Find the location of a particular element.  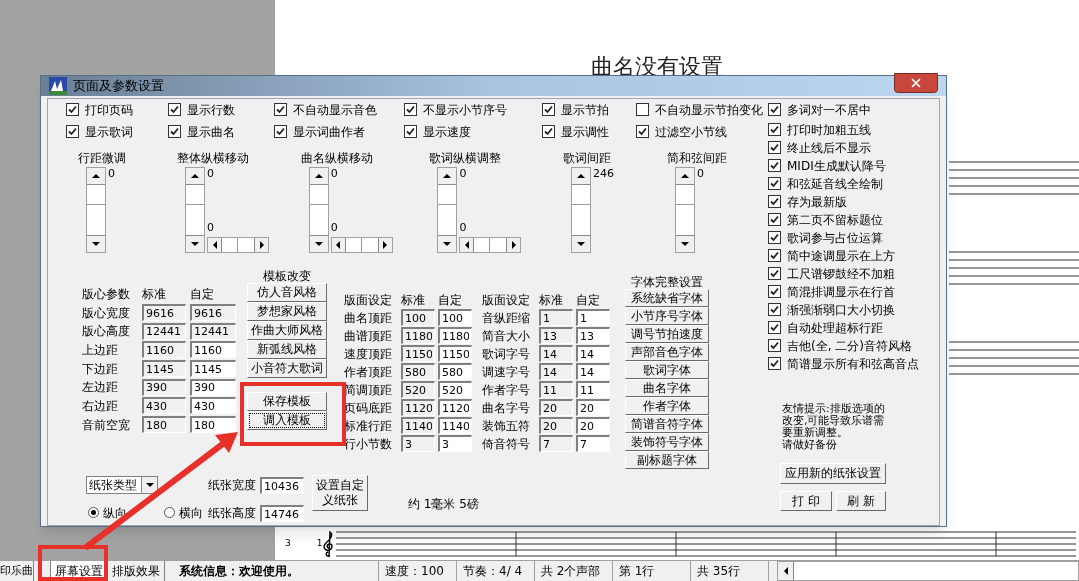

param-label: 下边距 is located at coordinates (100, 369).